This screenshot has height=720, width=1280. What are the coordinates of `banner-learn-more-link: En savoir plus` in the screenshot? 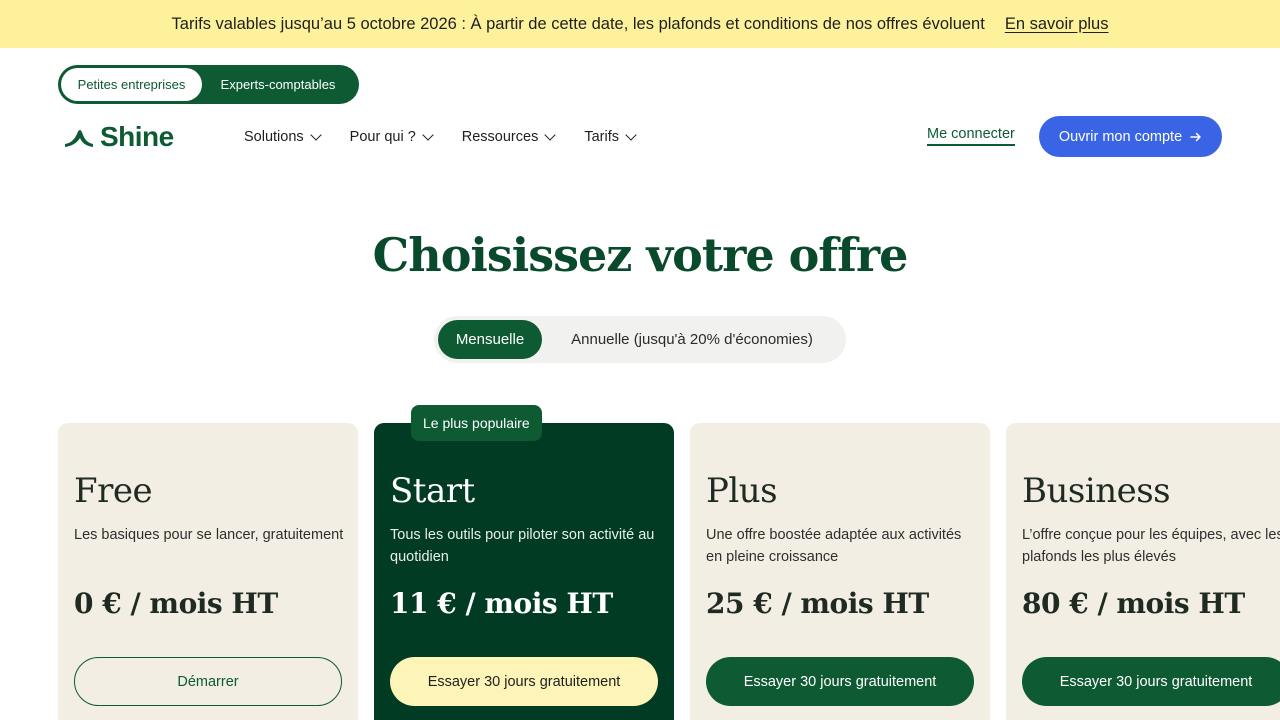 It's located at (1057, 24).